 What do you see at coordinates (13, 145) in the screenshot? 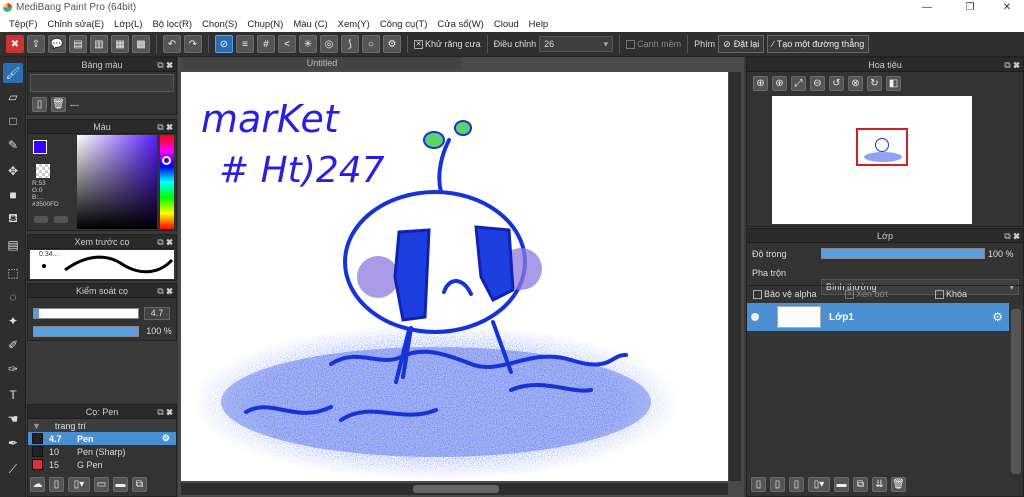
I see `vector-brush-icon: ✎` at bounding box center [13, 145].